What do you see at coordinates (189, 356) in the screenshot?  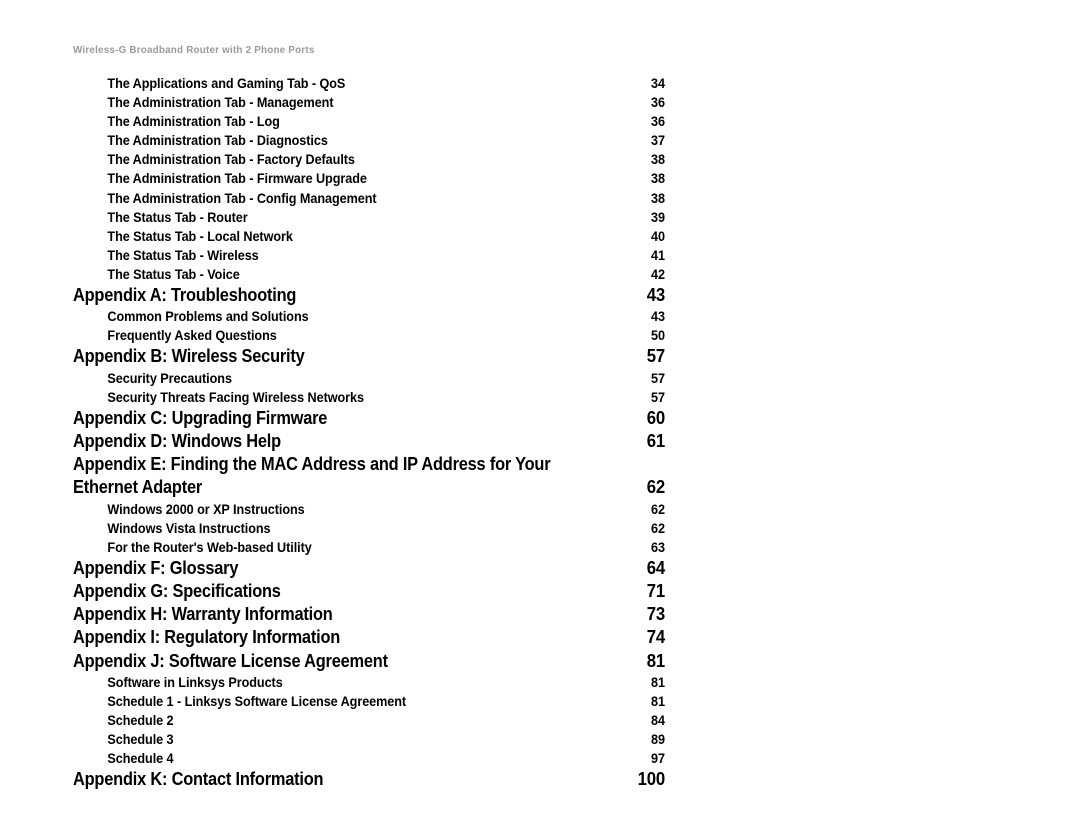 I see `toc-entry-label: Appendix B: Wireless Security` at bounding box center [189, 356].